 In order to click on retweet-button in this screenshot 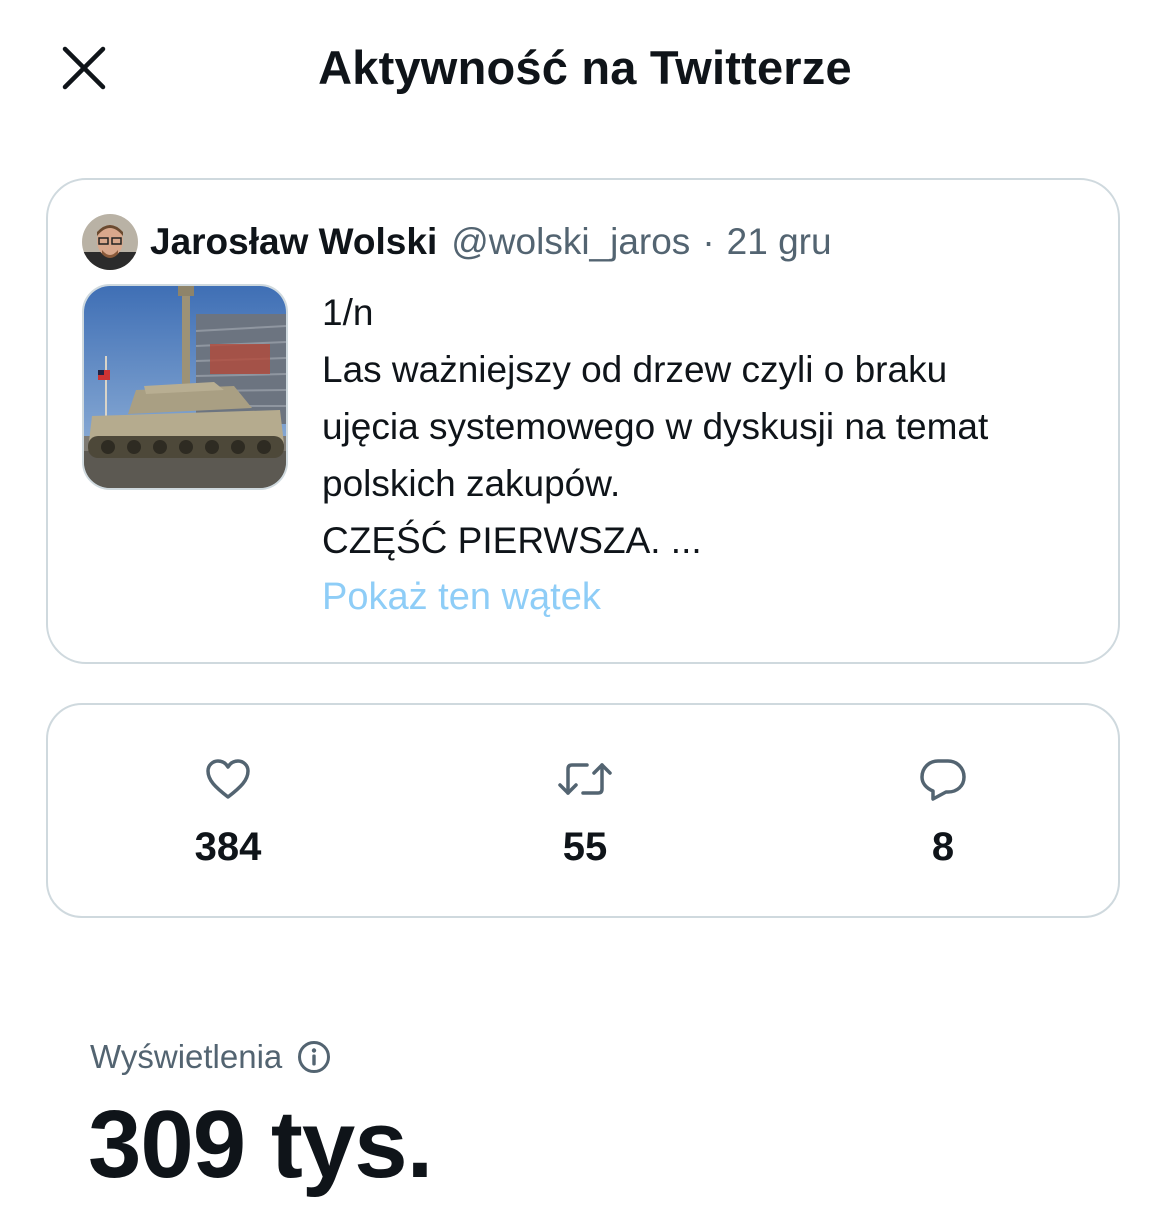, I will do `click(585, 779)`.